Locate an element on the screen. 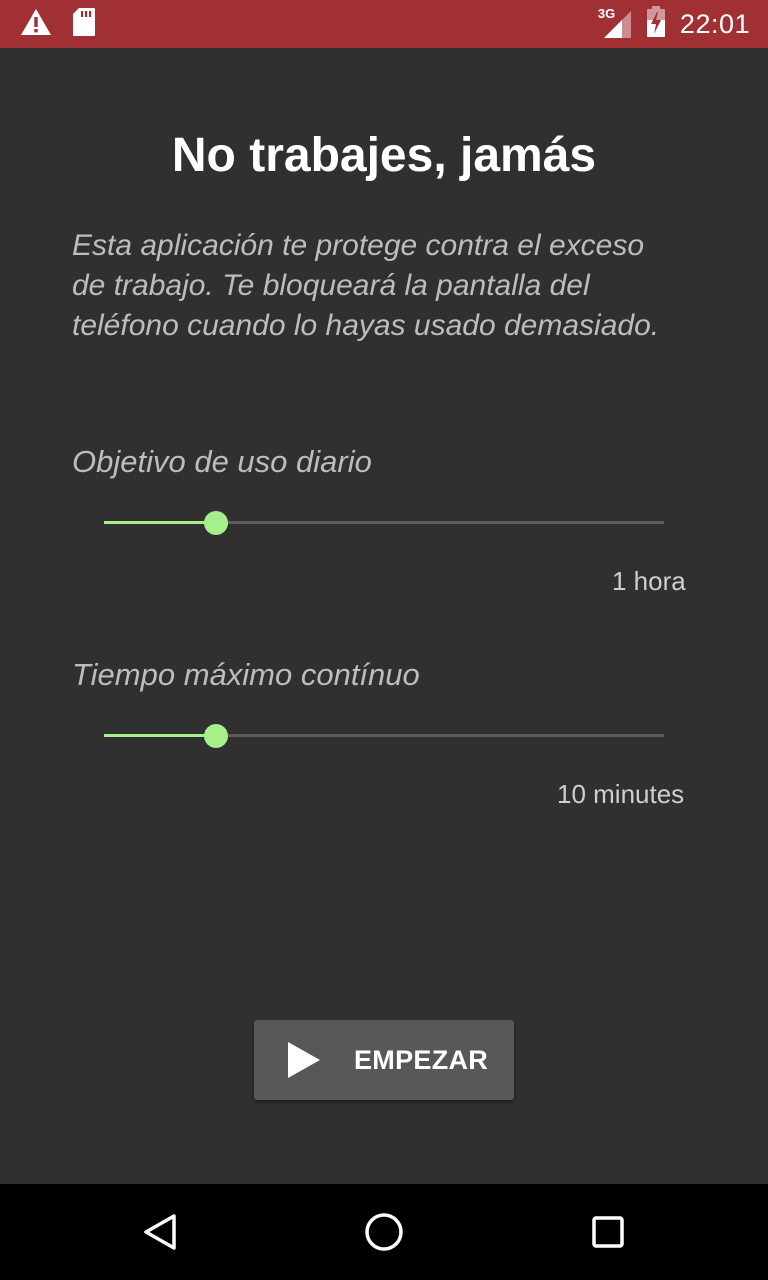 Image resolution: width=768 pixels, height=1280 pixels. navigation-bar is located at coordinates (384, 1232).